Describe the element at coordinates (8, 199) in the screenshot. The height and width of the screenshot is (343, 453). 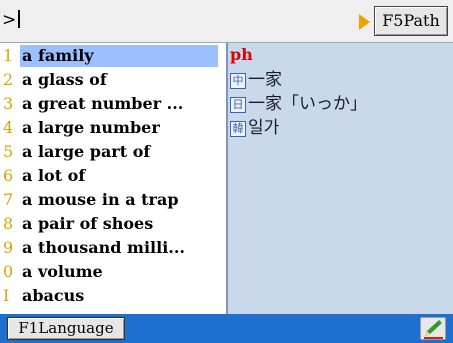
I see `item-number: 7` at that location.